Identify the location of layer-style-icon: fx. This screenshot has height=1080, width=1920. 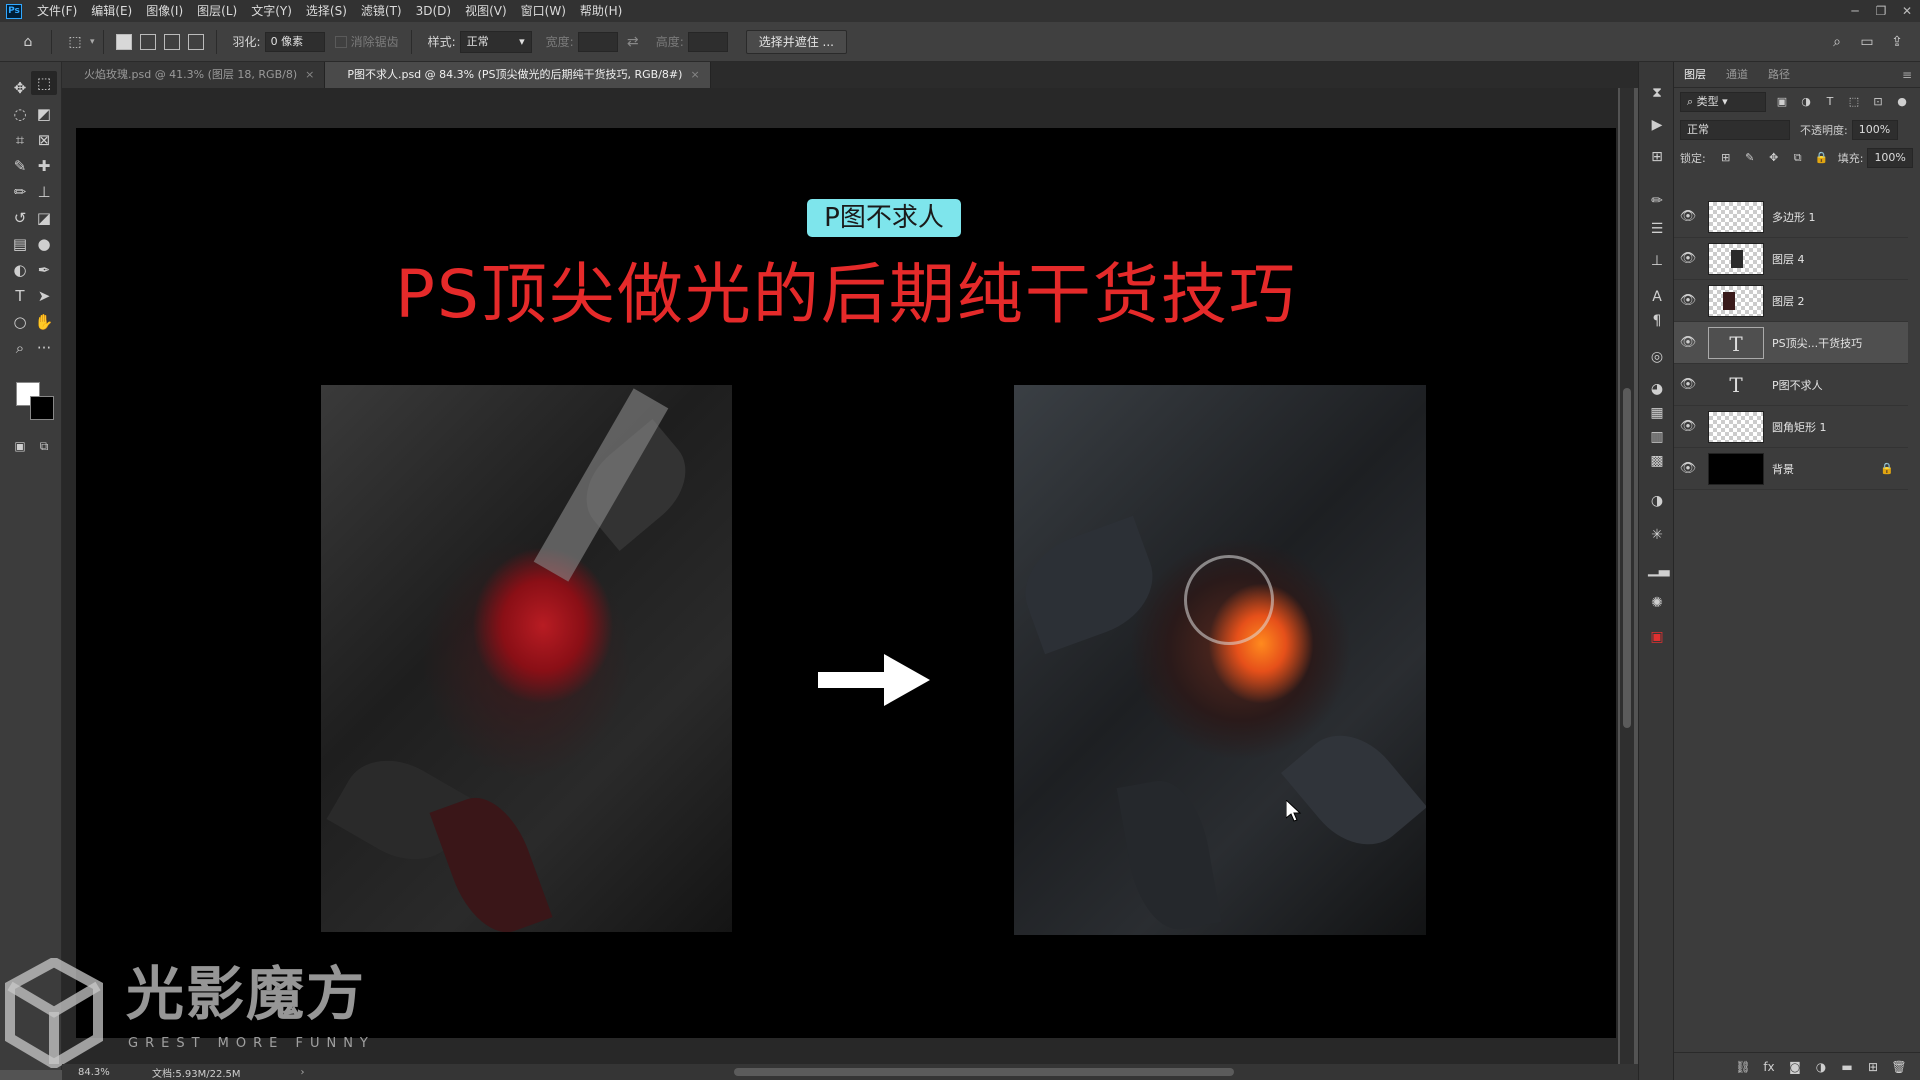
(1769, 1067).